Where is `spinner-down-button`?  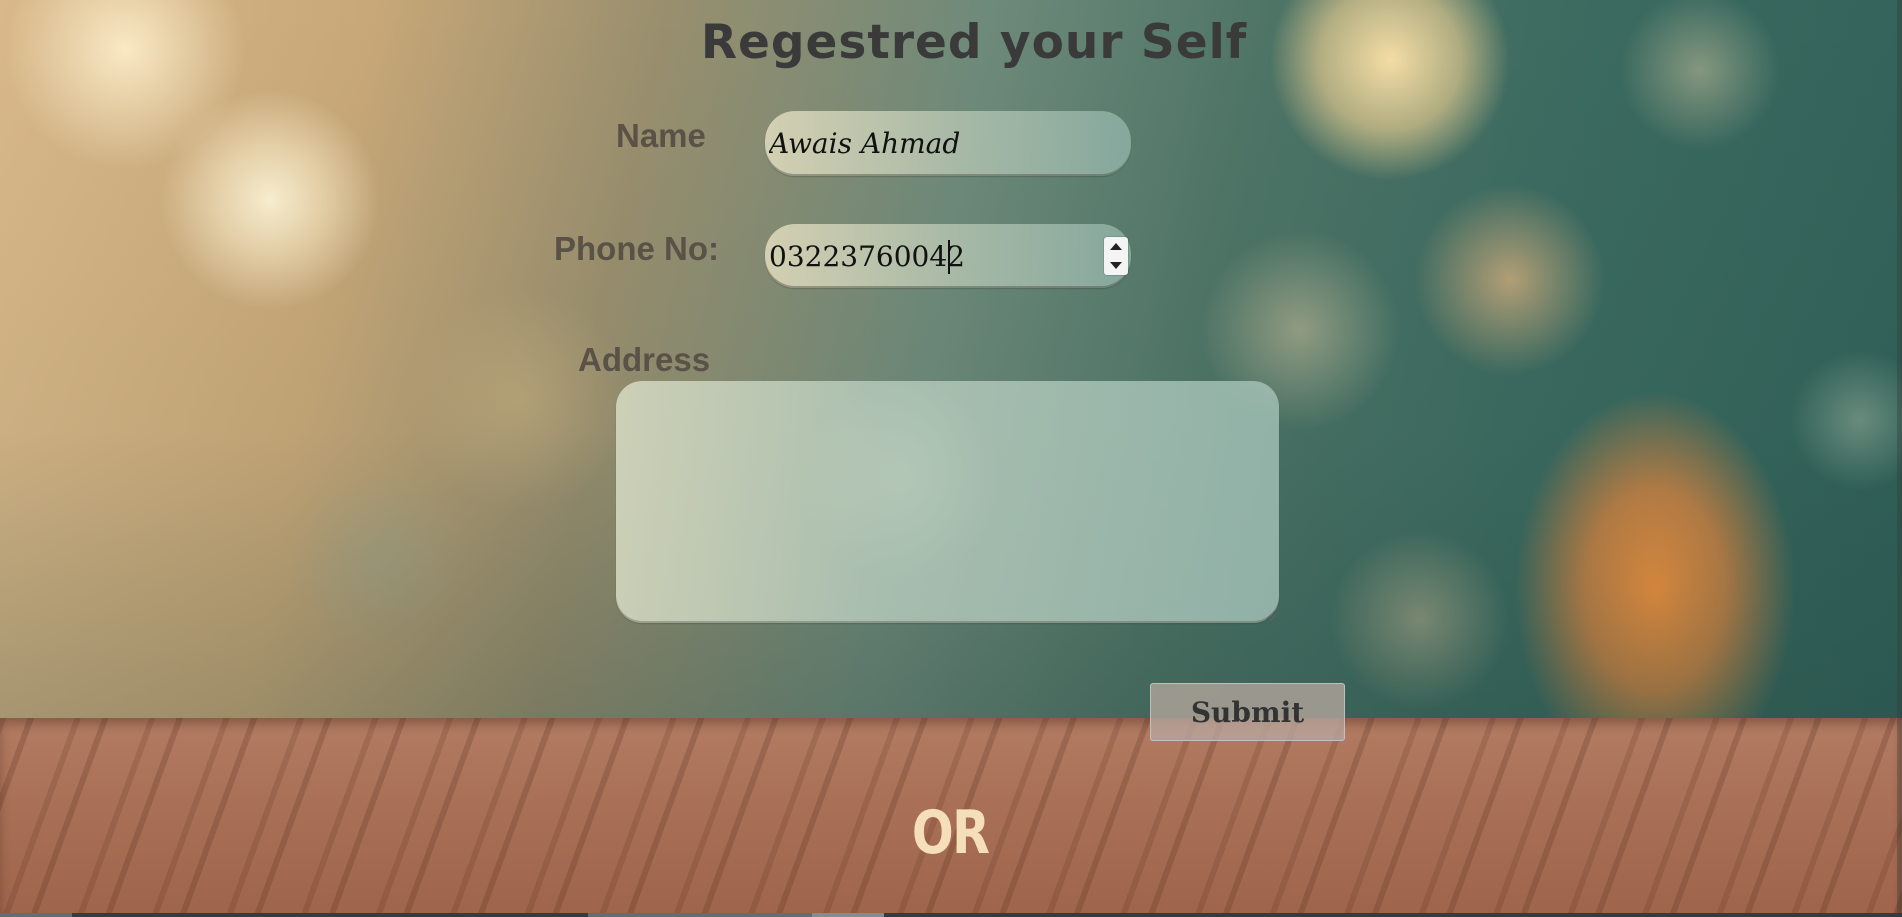
spinner-down-button is located at coordinates (1116, 265).